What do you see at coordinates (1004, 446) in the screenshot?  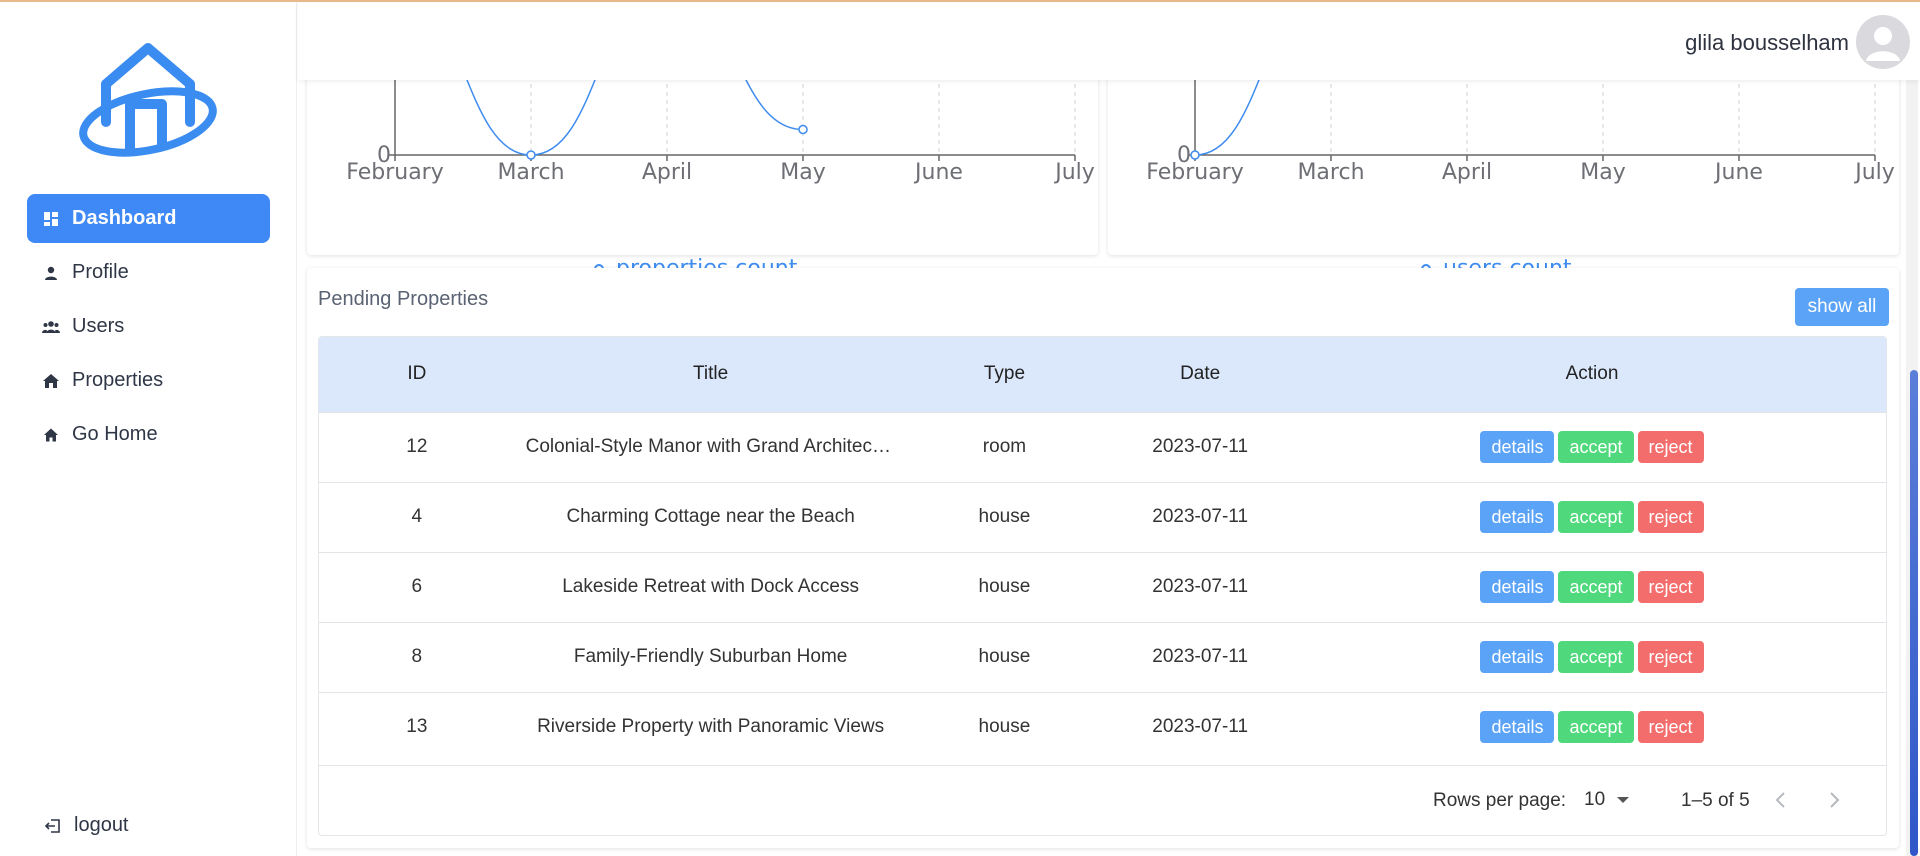 I see `cell-type: room` at bounding box center [1004, 446].